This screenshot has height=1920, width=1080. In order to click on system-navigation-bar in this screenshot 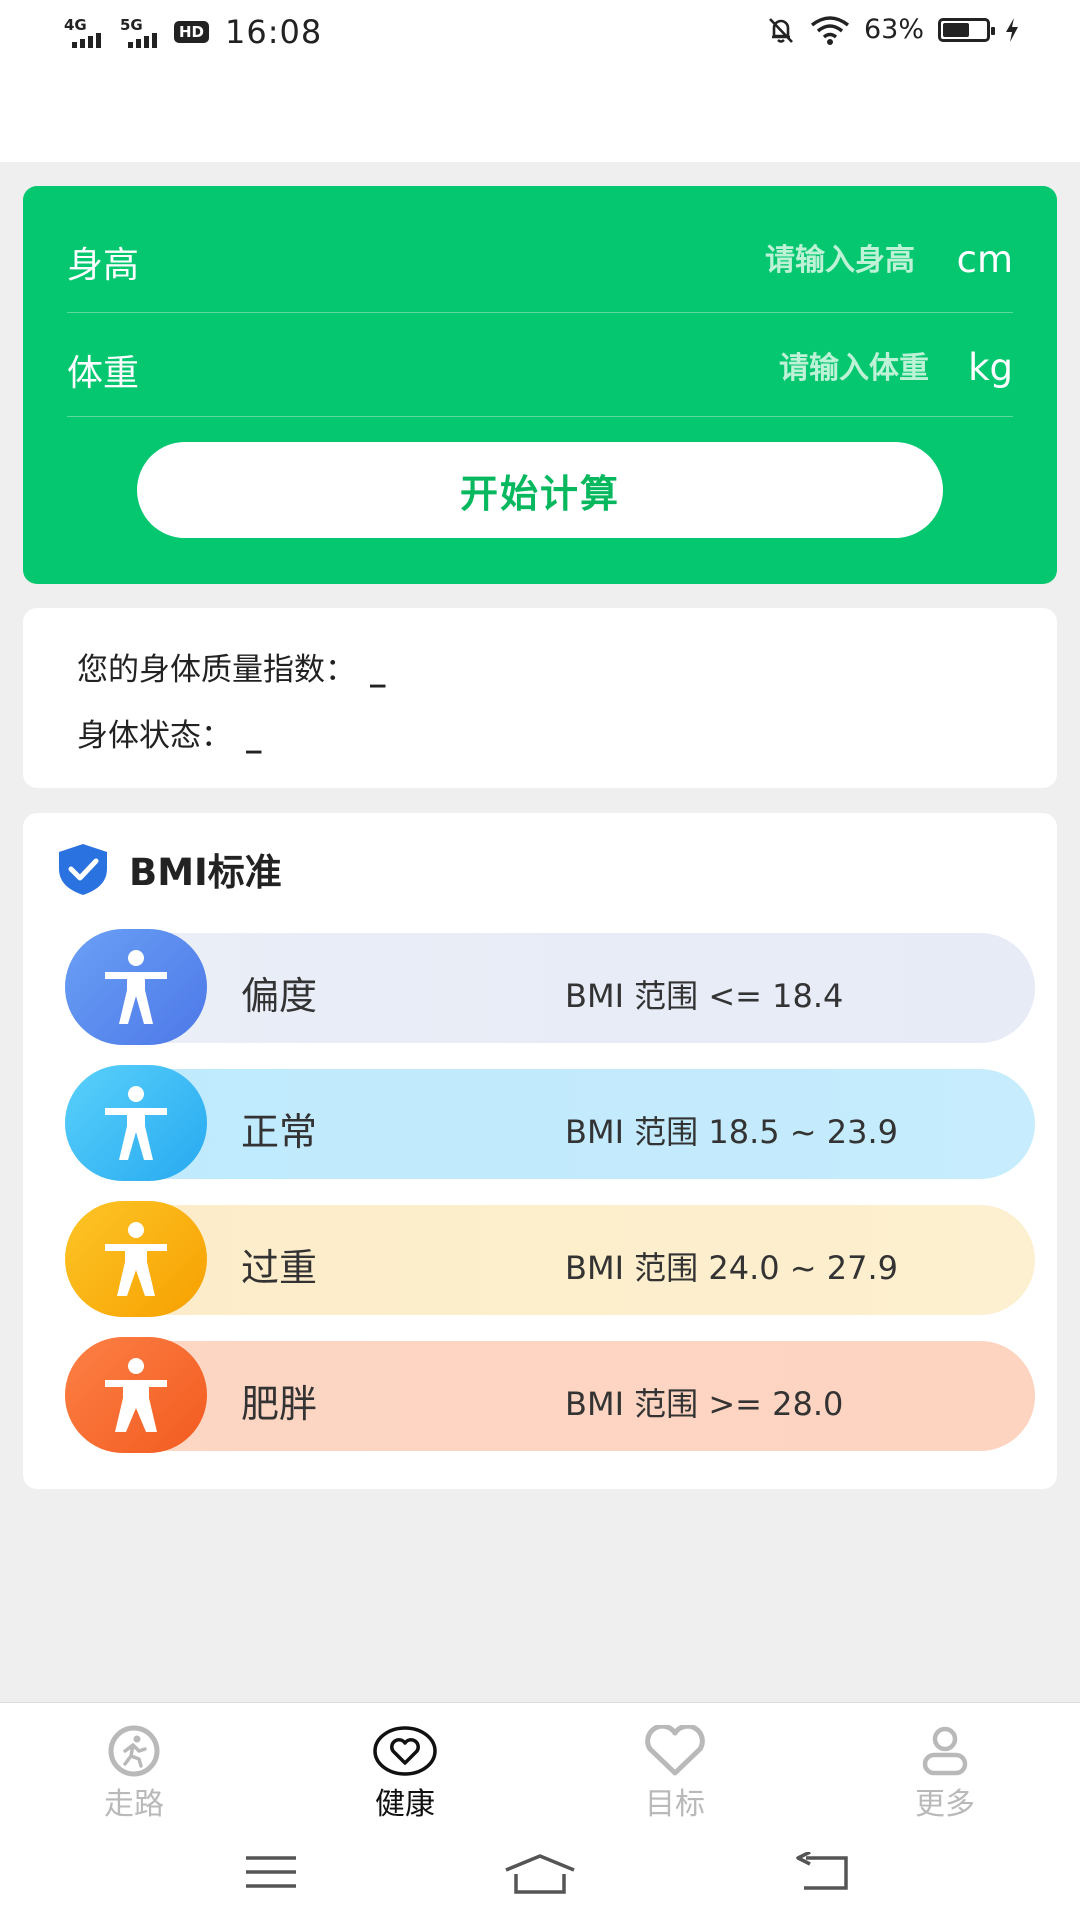, I will do `click(540, 1876)`.